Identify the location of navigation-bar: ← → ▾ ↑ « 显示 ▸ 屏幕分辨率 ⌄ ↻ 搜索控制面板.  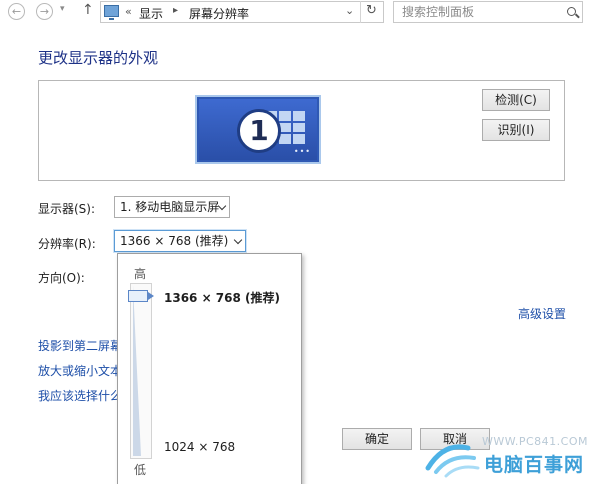
(300, 12).